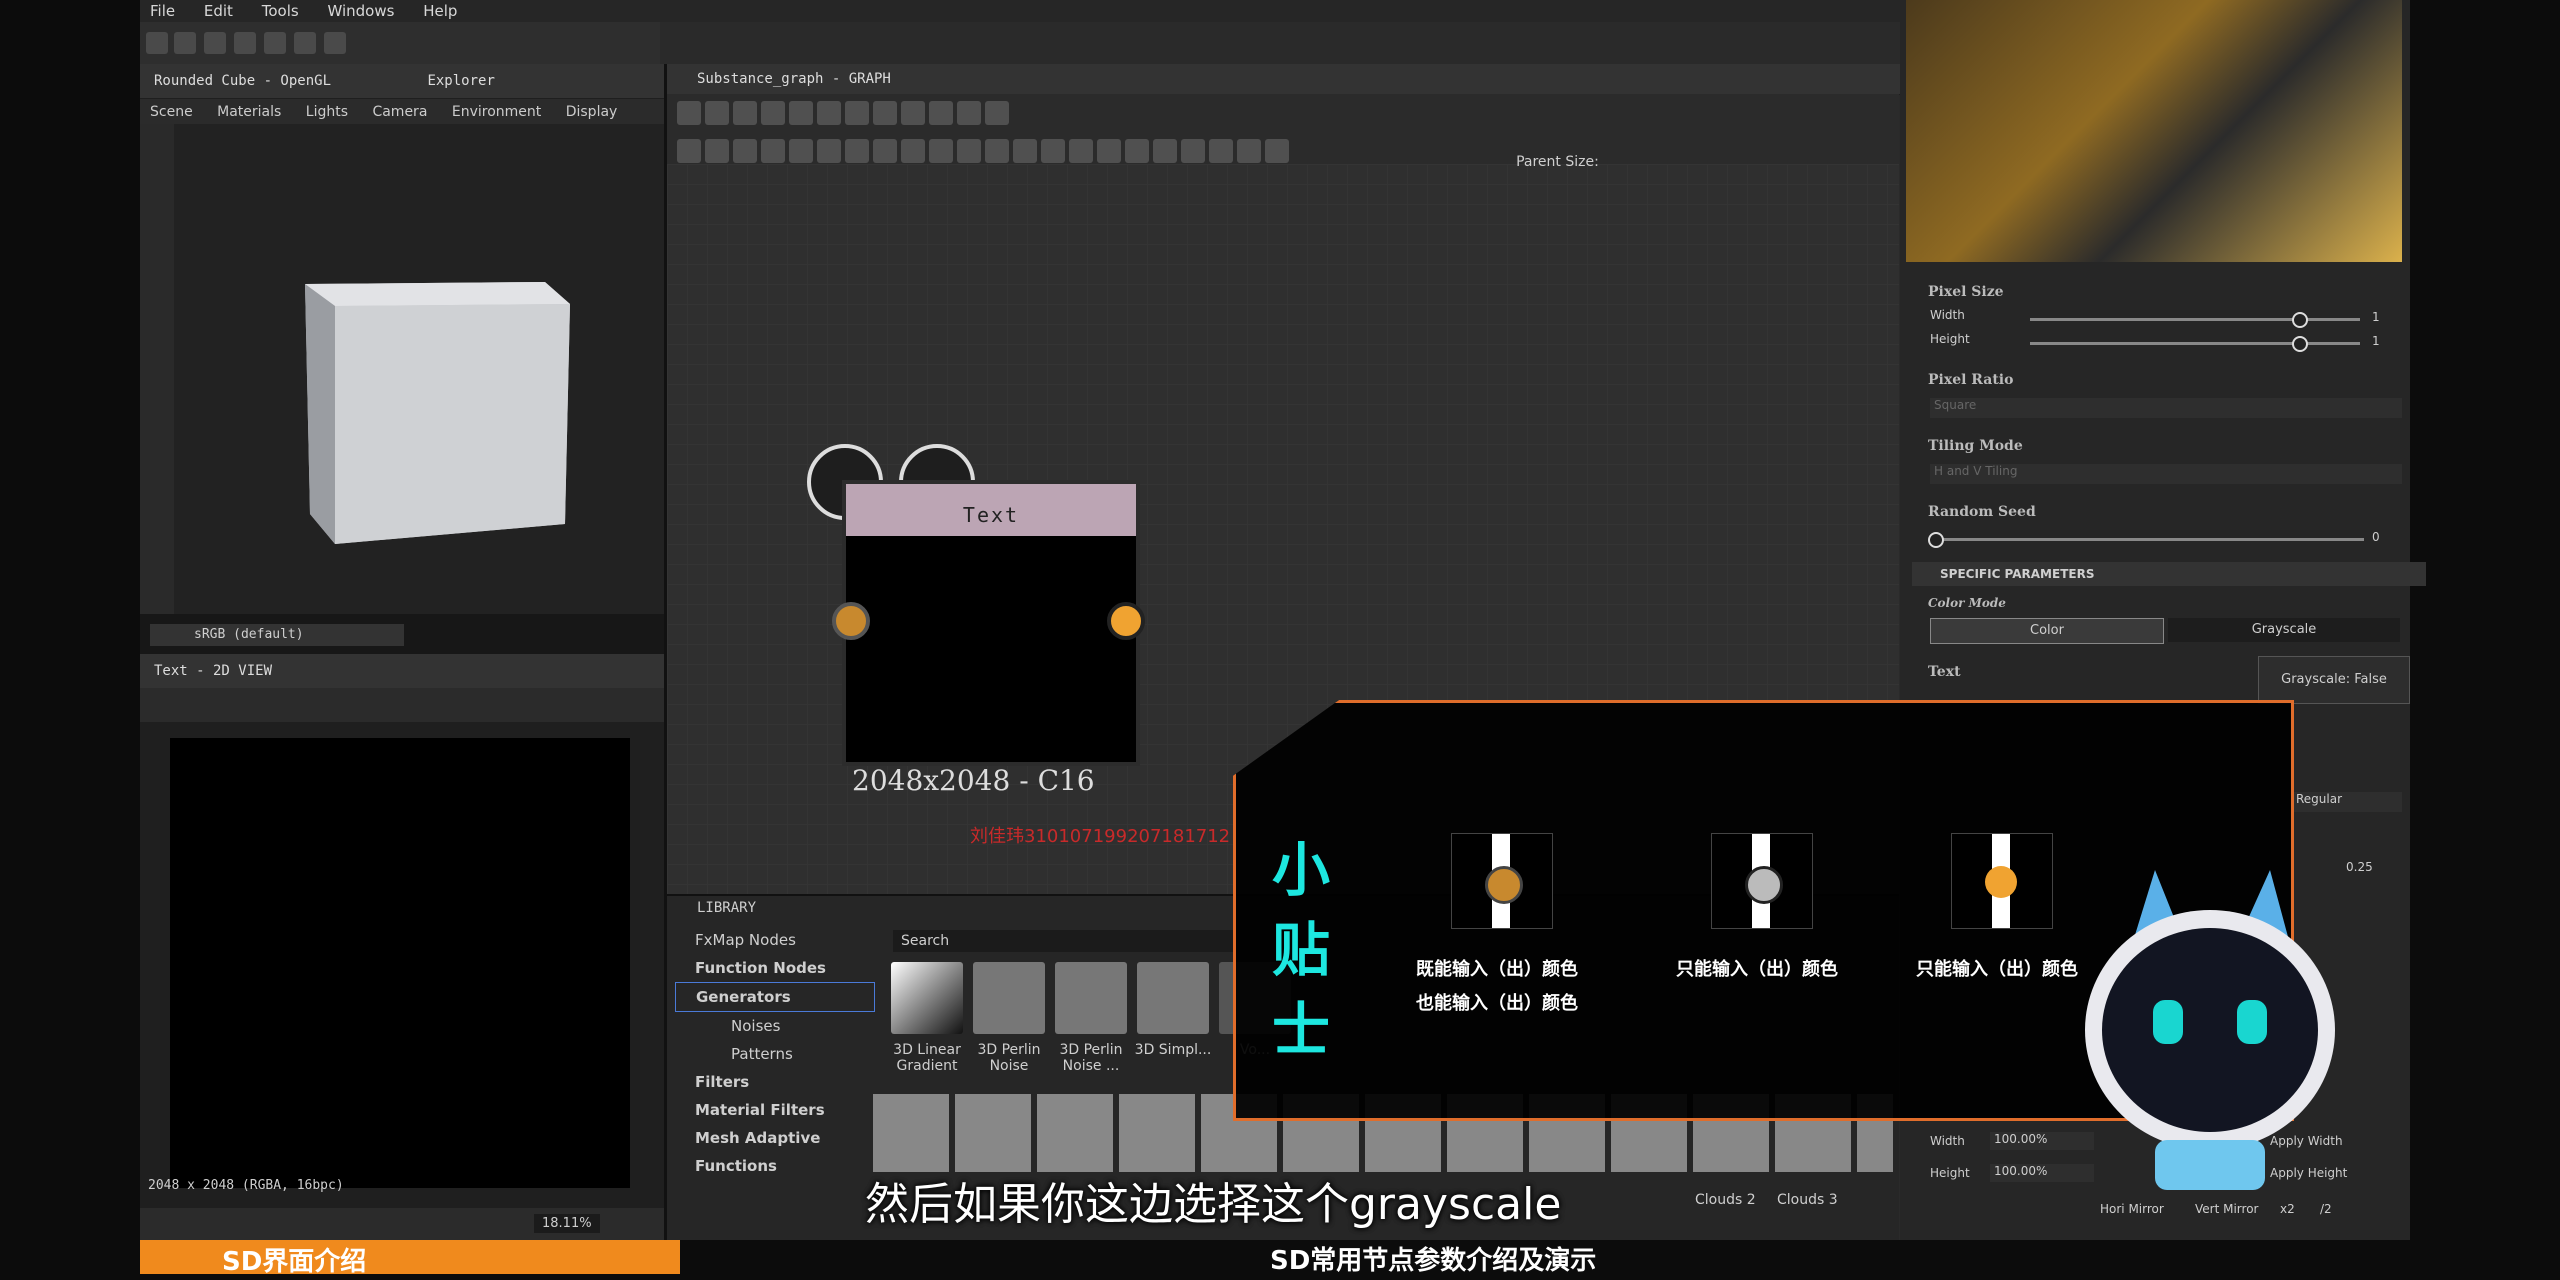 This screenshot has height=1280, width=2560. What do you see at coordinates (991, 510) in the screenshot?
I see `node-title: Text` at bounding box center [991, 510].